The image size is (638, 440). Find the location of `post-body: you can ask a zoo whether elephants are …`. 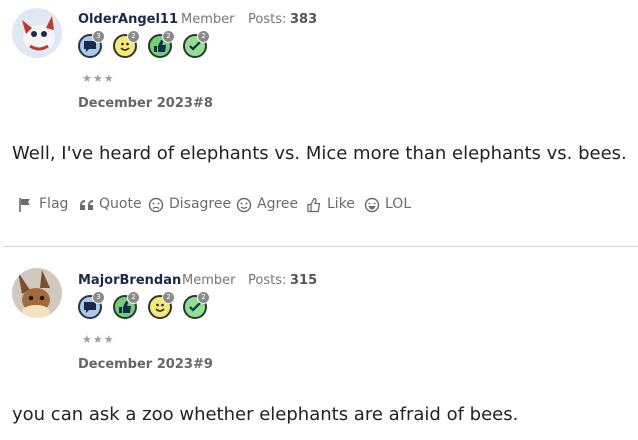

post-body: you can ask a zoo whether elephants are … is located at coordinates (265, 414).